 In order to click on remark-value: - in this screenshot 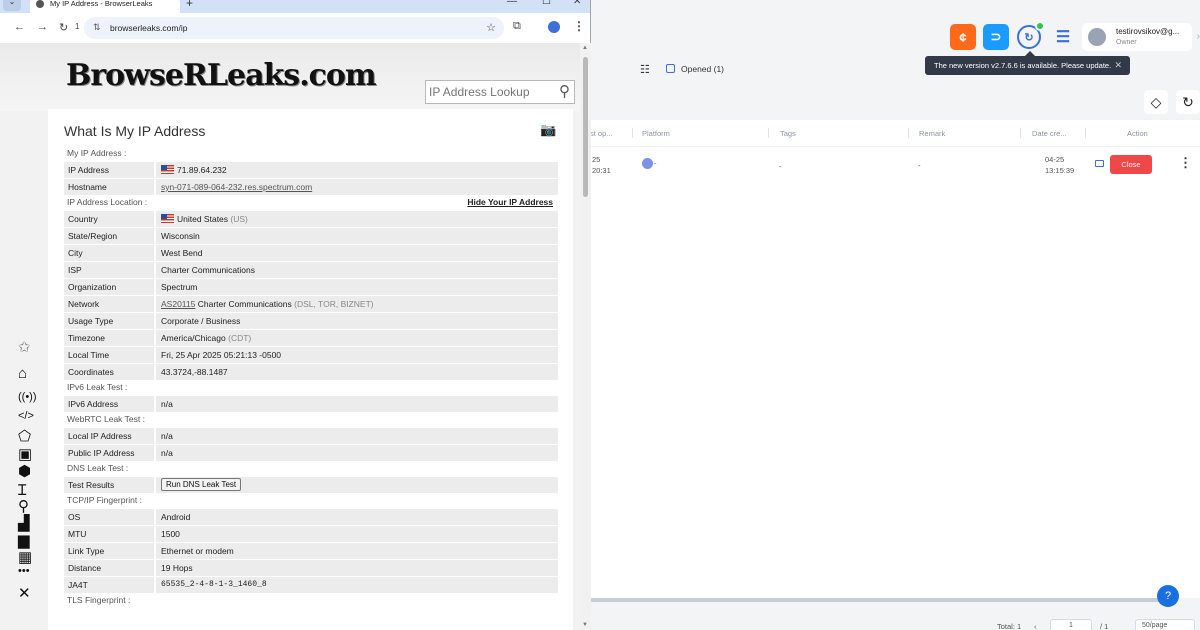, I will do `click(919, 165)`.